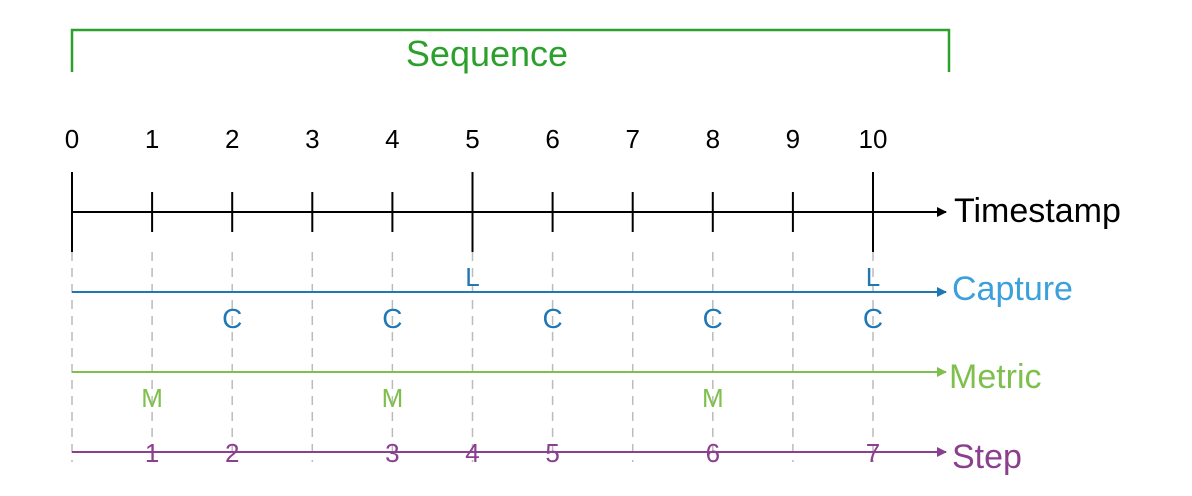 The image size is (1192, 496). Describe the element at coordinates (873, 139) in the screenshot. I see `tick-label: 10` at that location.